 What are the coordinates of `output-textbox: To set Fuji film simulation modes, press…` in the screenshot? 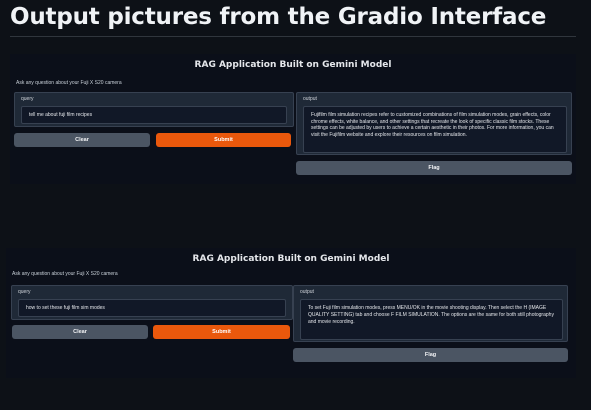 It's located at (431, 319).